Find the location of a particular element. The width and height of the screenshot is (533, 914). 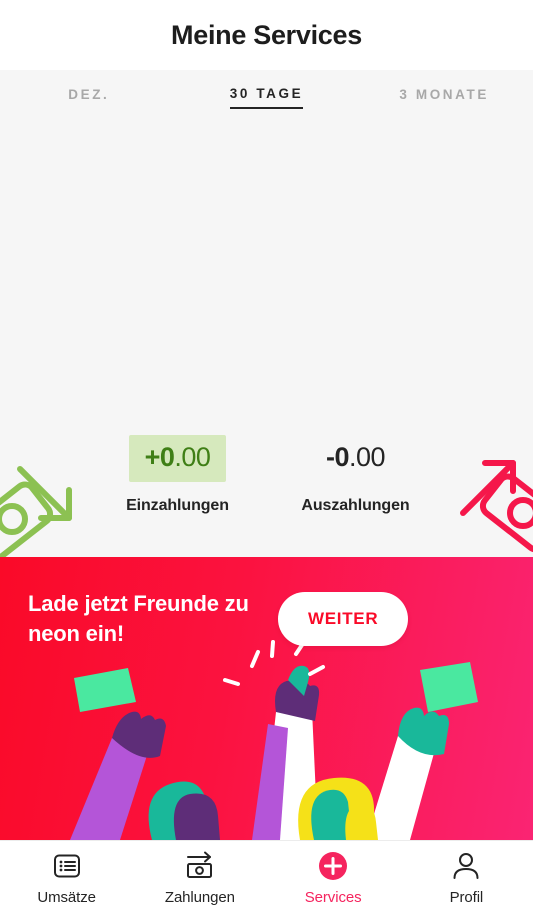

banknote-arrow-down-icon is located at coordinates (42, 511).